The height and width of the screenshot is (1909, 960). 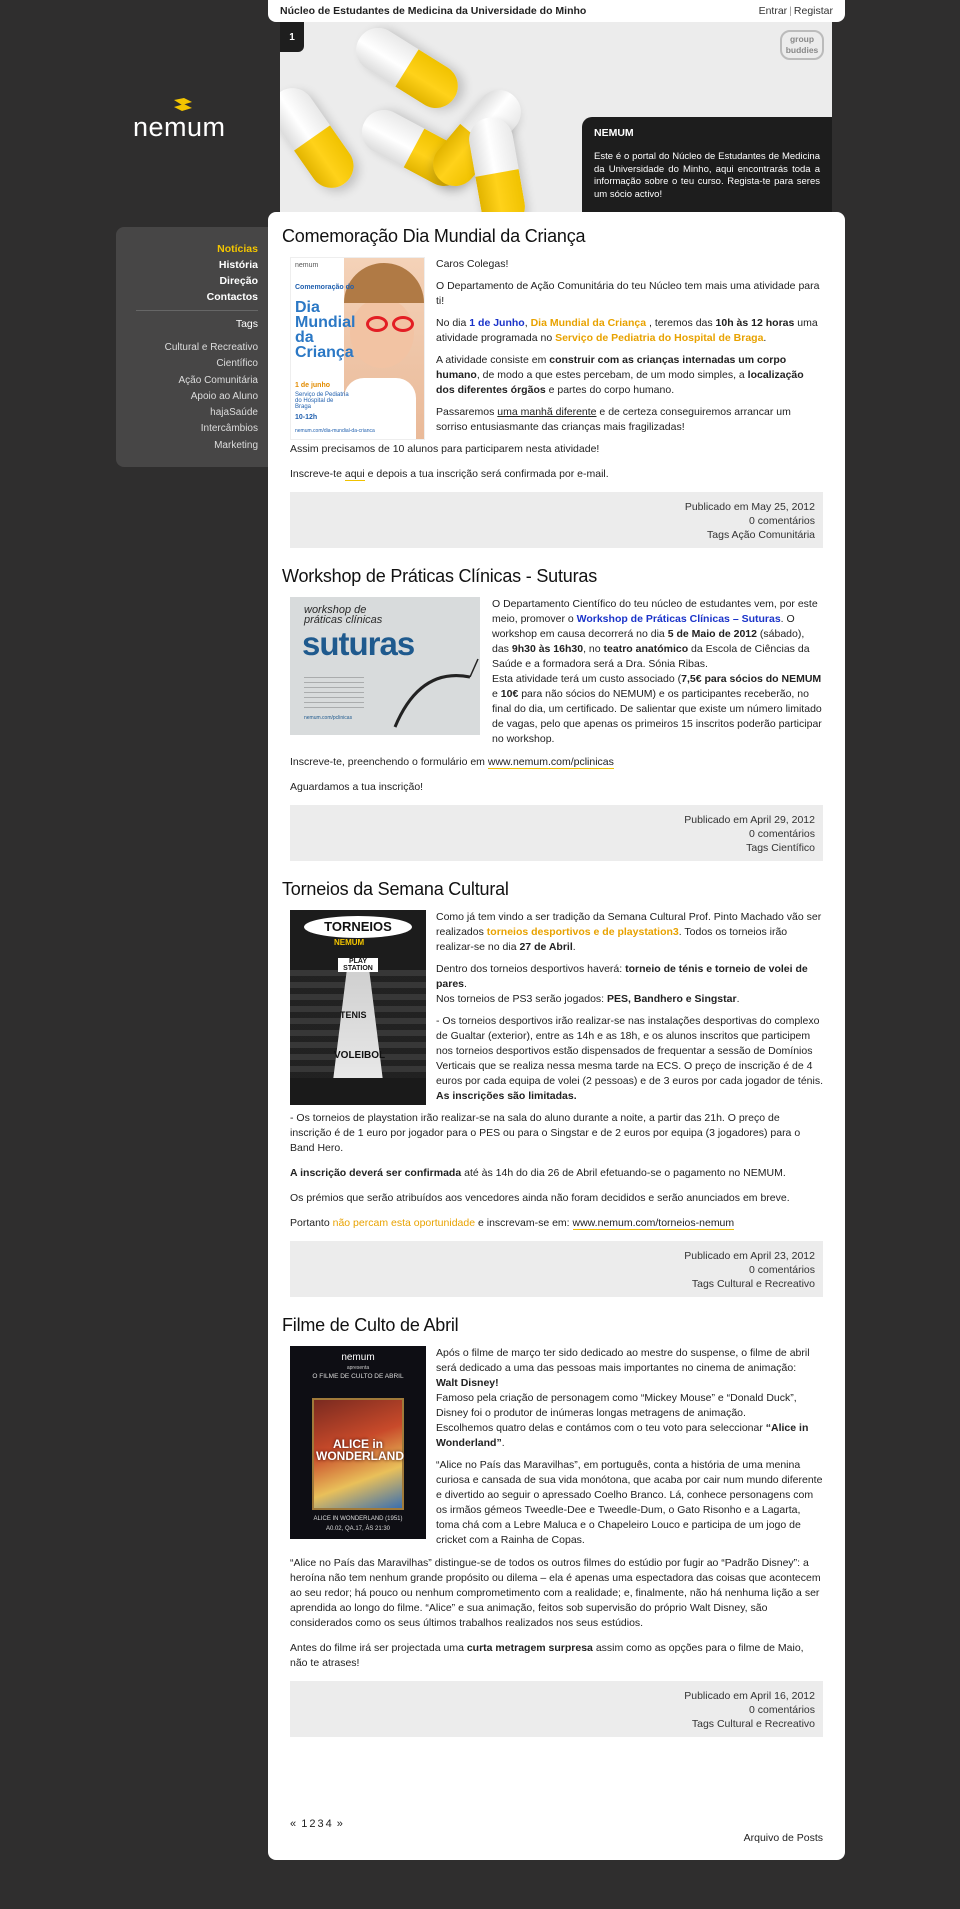 I want to click on poster-line: O FILME DE CULTO DE ABRIL, so click(x=358, y=1376).